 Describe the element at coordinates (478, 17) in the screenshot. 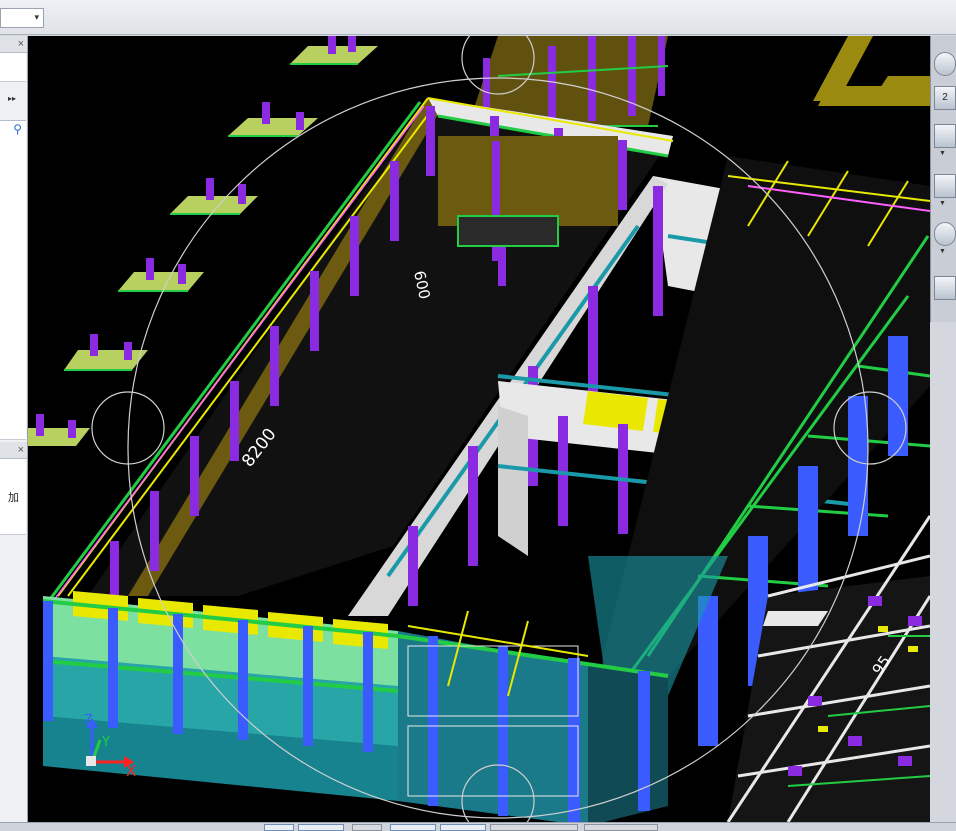

I see `top-toolbar: ▾` at that location.